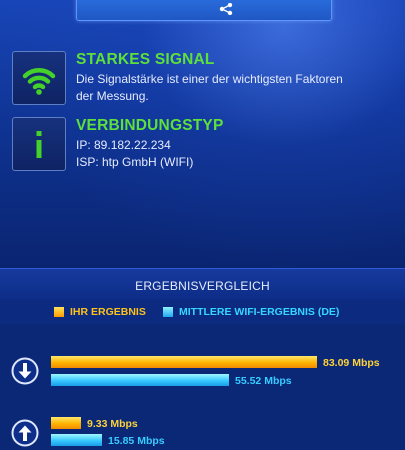  What do you see at coordinates (39, 144) in the screenshot?
I see `info-icon` at bounding box center [39, 144].